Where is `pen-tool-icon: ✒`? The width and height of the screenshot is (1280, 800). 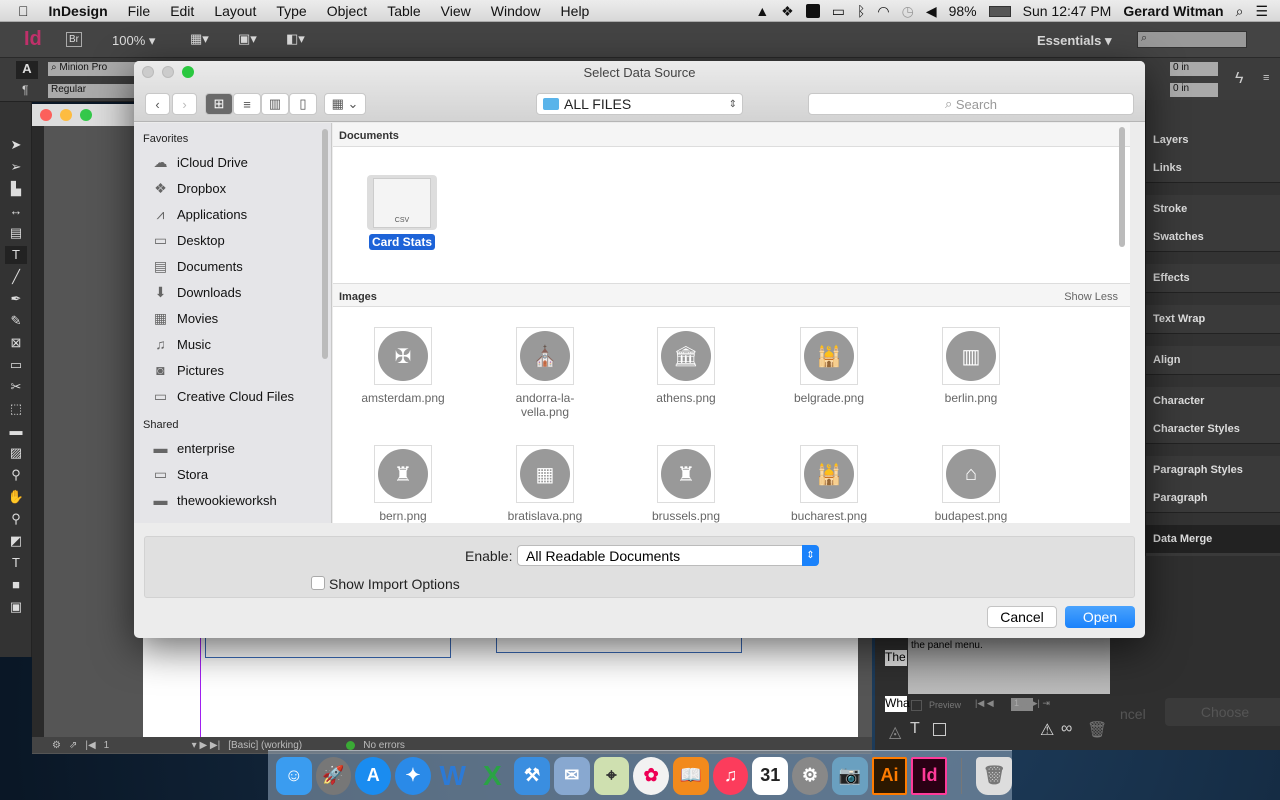 pen-tool-icon: ✒ is located at coordinates (16, 299).